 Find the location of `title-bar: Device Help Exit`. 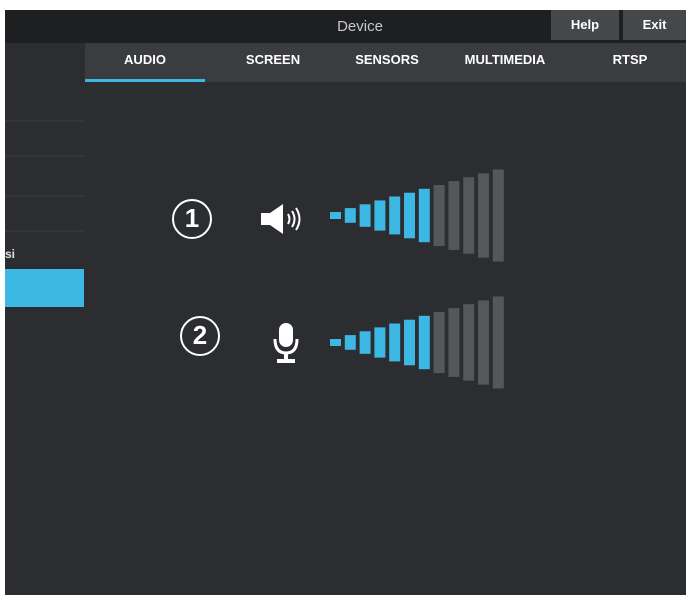

title-bar: Device Help Exit is located at coordinates (345, 26).